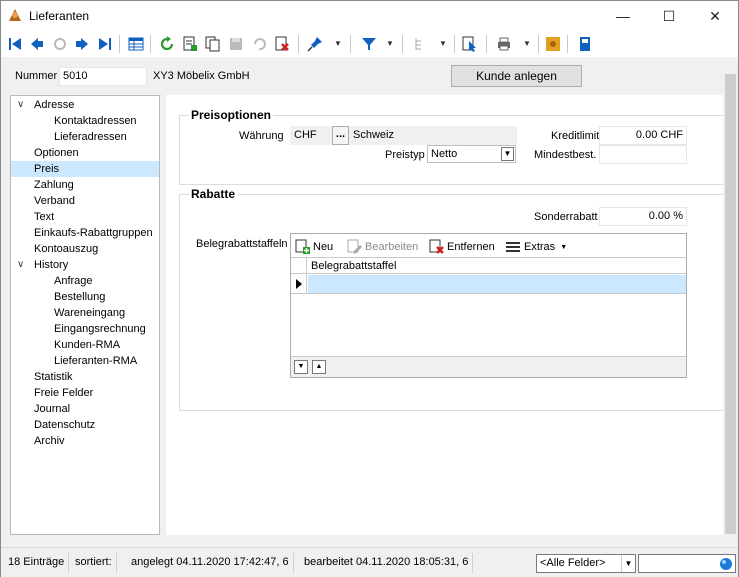 This screenshot has height=577, width=739. Describe the element at coordinates (302, 246) in the screenshot. I see `new-icon` at that location.